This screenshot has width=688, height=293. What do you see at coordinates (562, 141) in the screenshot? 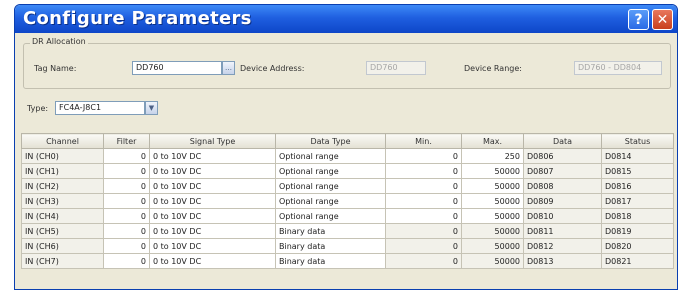
I see `column-header-data: Data` at bounding box center [562, 141].